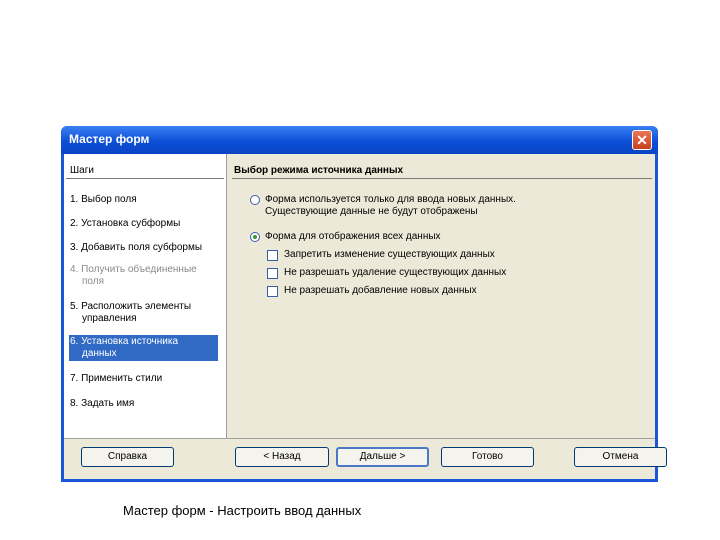  Describe the element at coordinates (125, 223) in the screenshot. I see `step-label: 2. Установка субформы` at that location.